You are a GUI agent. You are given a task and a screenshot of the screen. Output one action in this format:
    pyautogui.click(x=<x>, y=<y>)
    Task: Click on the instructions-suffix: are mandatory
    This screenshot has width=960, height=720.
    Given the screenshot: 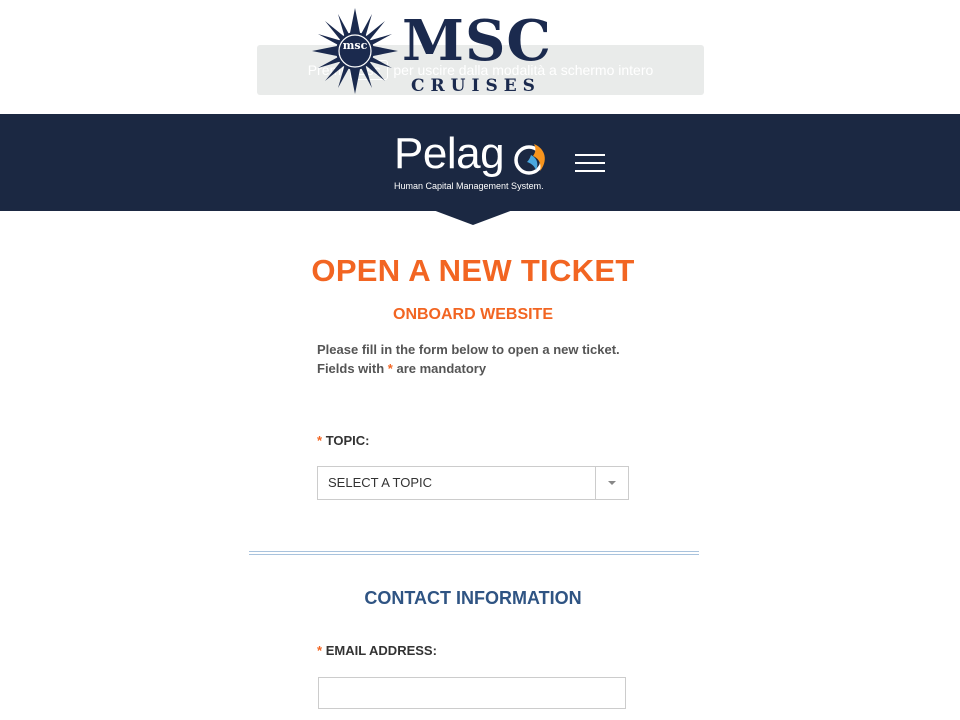 What is the action you would take?
    pyautogui.click(x=441, y=368)
    